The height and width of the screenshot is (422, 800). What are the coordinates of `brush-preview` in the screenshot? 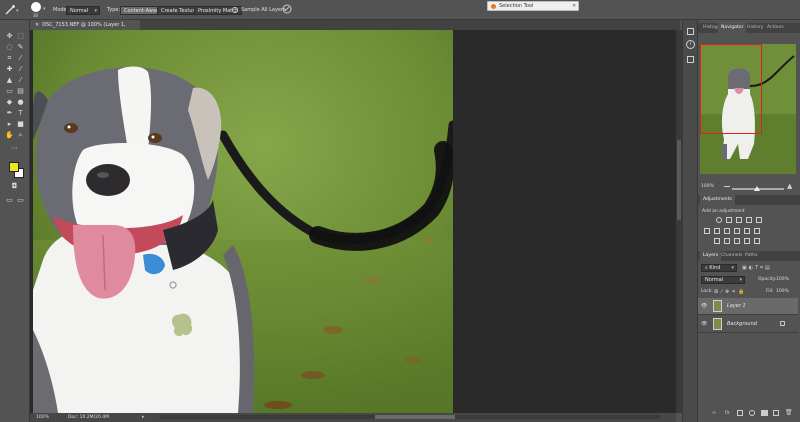 It's located at (36, 7).